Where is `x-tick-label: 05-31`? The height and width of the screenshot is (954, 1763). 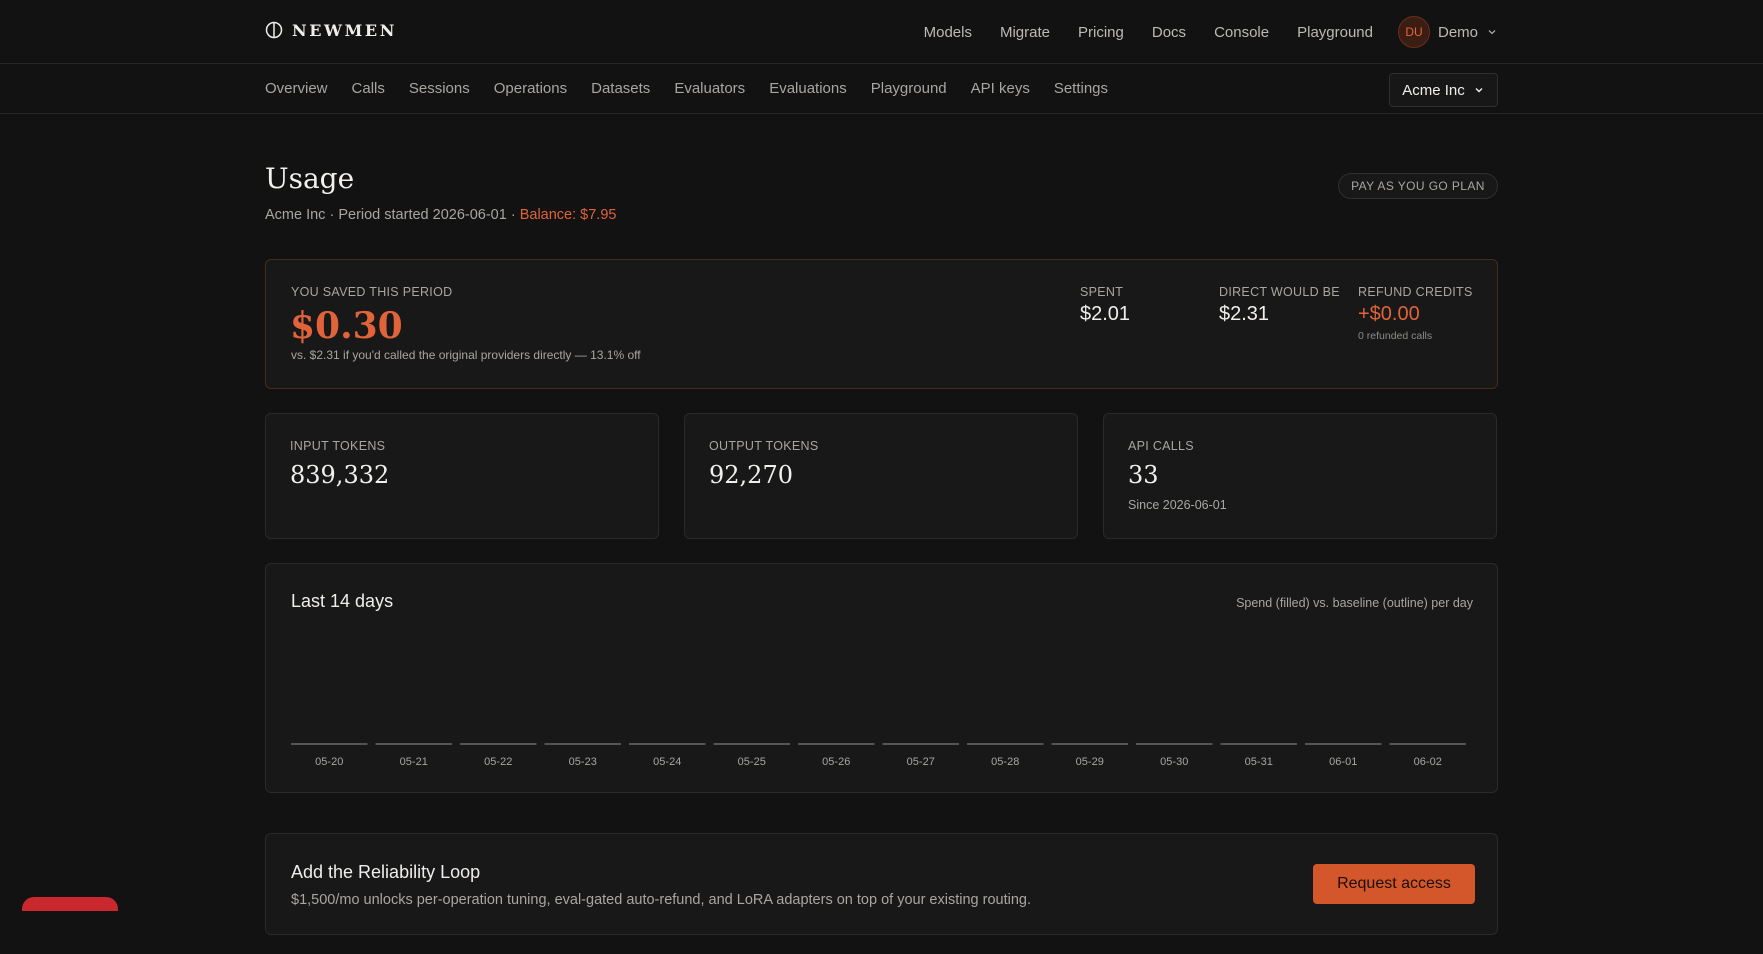 x-tick-label: 05-31 is located at coordinates (1259, 762).